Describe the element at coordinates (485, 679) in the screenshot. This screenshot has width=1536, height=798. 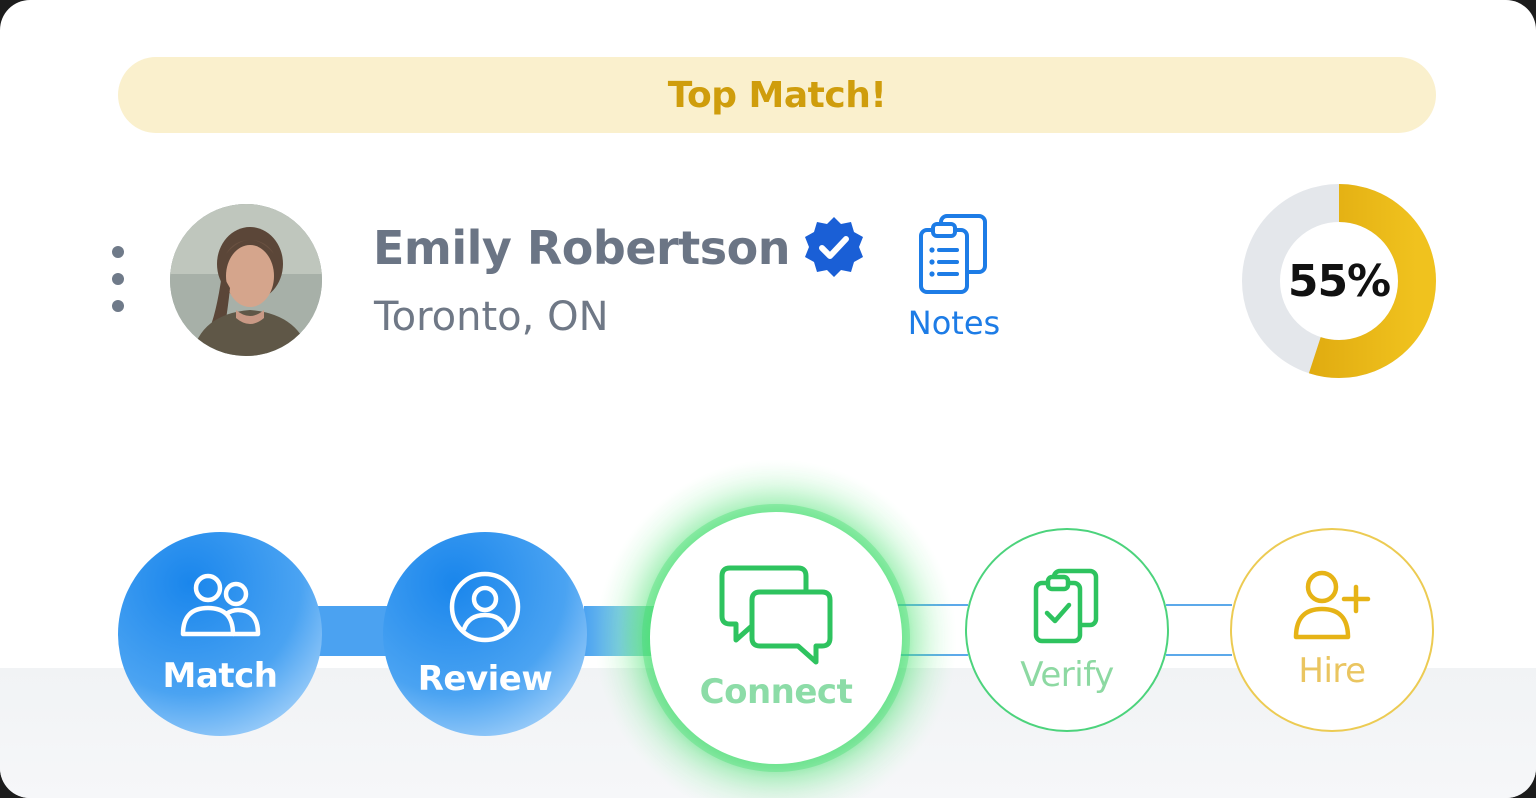
I see `step-review-label: Review` at that location.